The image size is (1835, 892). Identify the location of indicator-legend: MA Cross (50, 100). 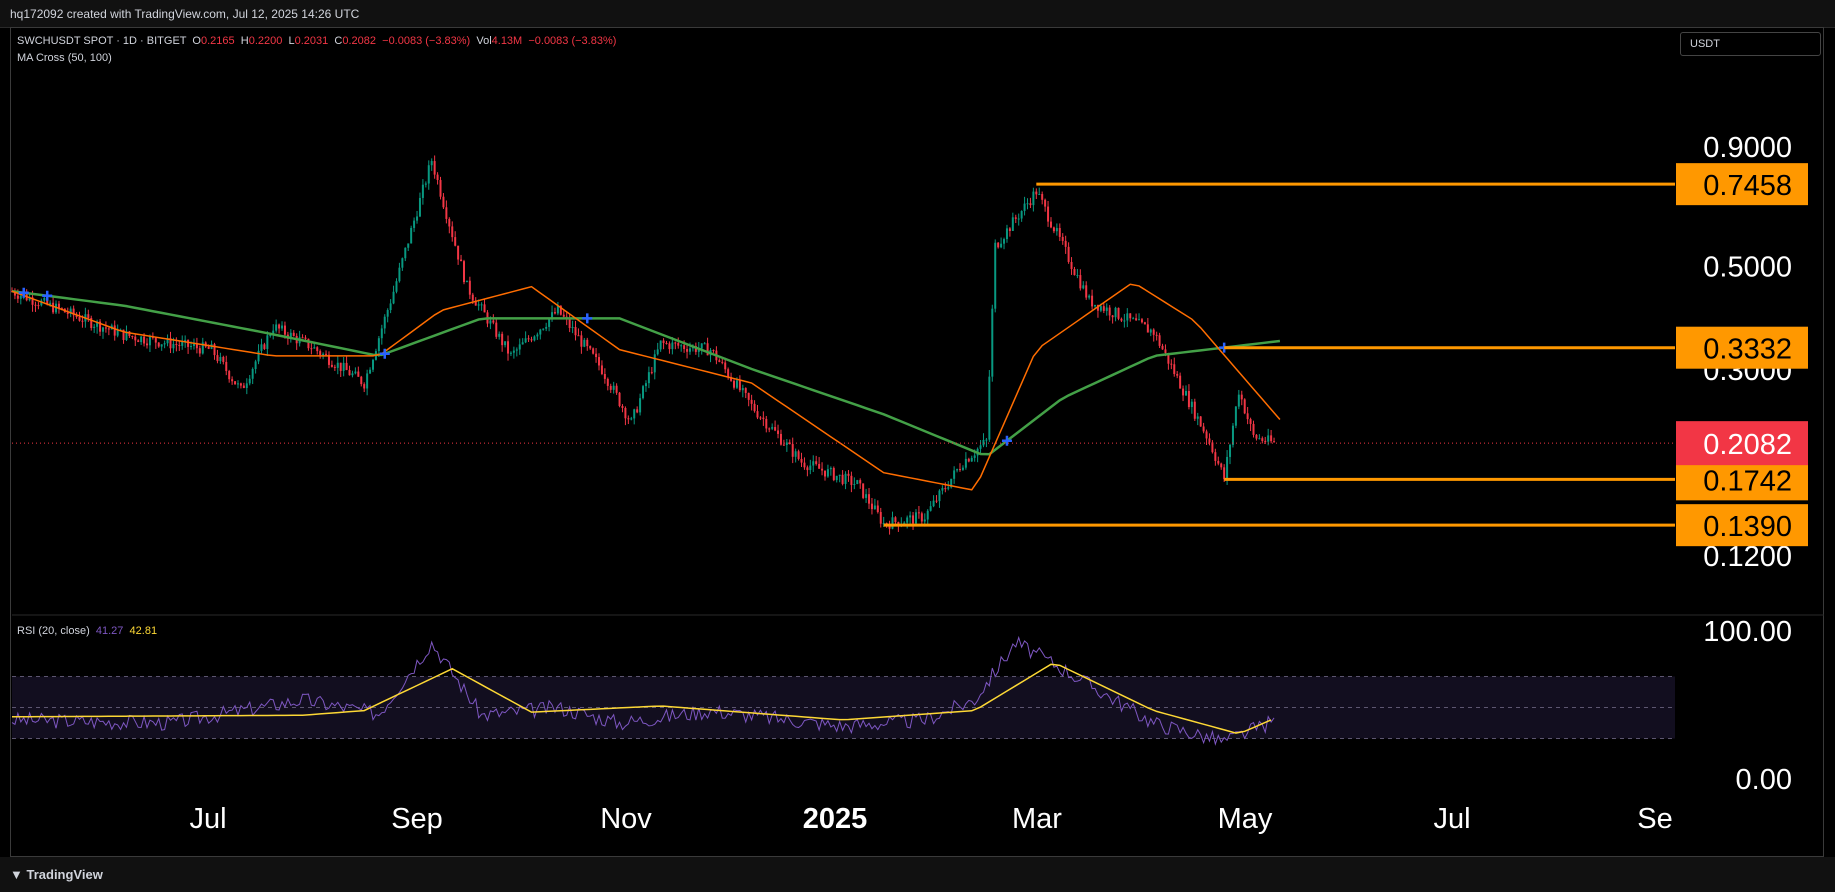
(64, 58).